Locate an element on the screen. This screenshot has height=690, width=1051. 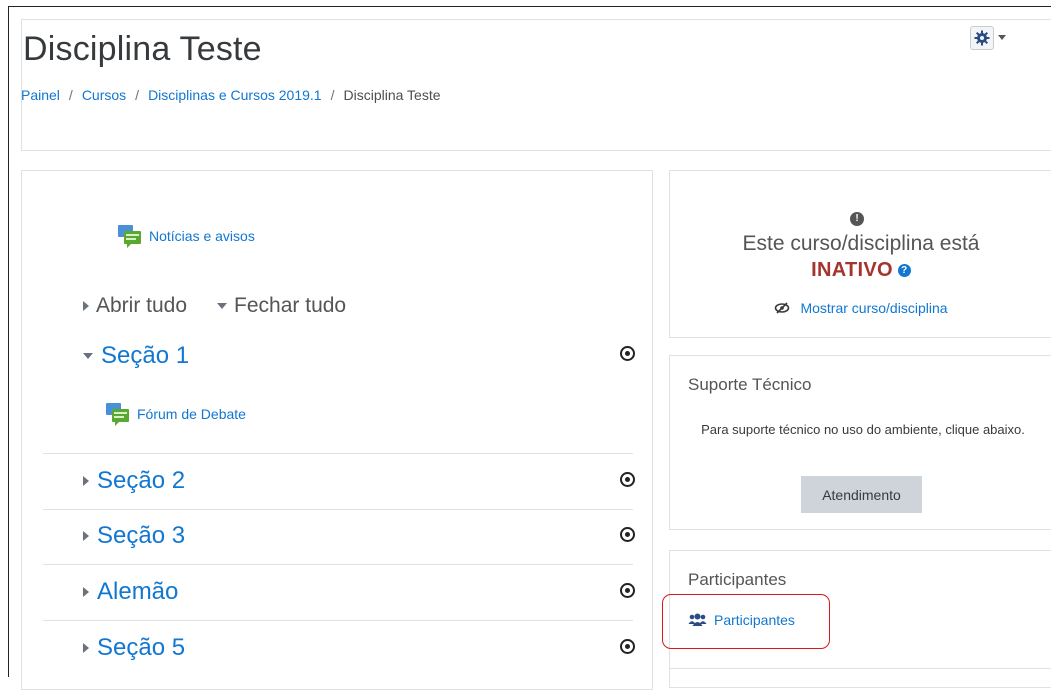
section-toggle: Seção 5 is located at coordinates (134, 648).